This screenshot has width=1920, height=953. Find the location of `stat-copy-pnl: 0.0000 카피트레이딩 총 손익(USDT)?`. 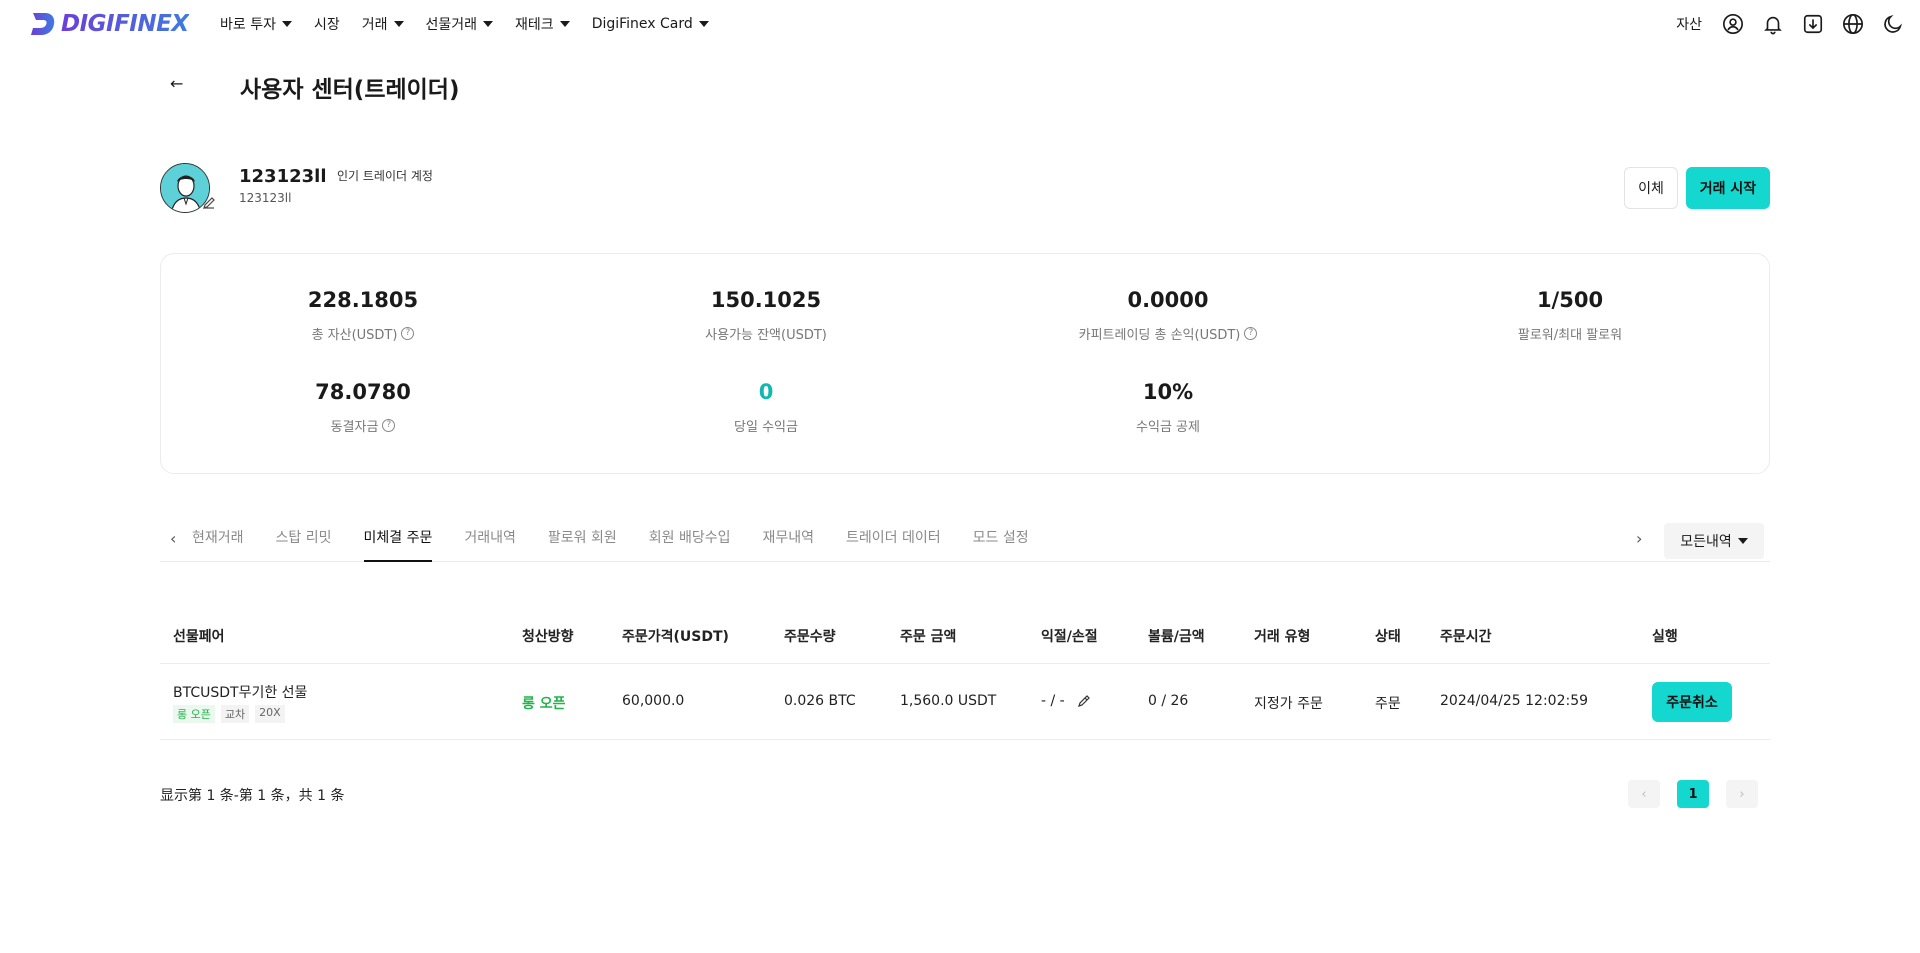

stat-copy-pnl: 0.0000 카피트레이딩 총 손익(USDT)? is located at coordinates (1168, 315).